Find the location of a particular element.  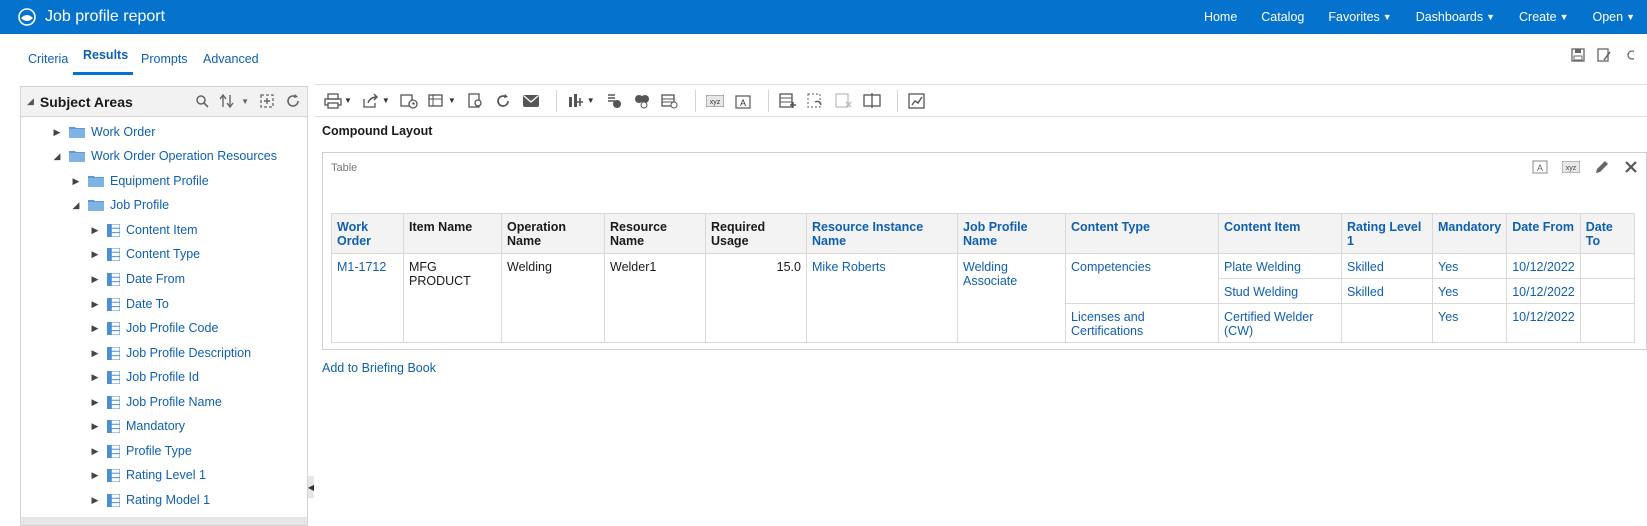

save-as-icon is located at coordinates (1604, 55).